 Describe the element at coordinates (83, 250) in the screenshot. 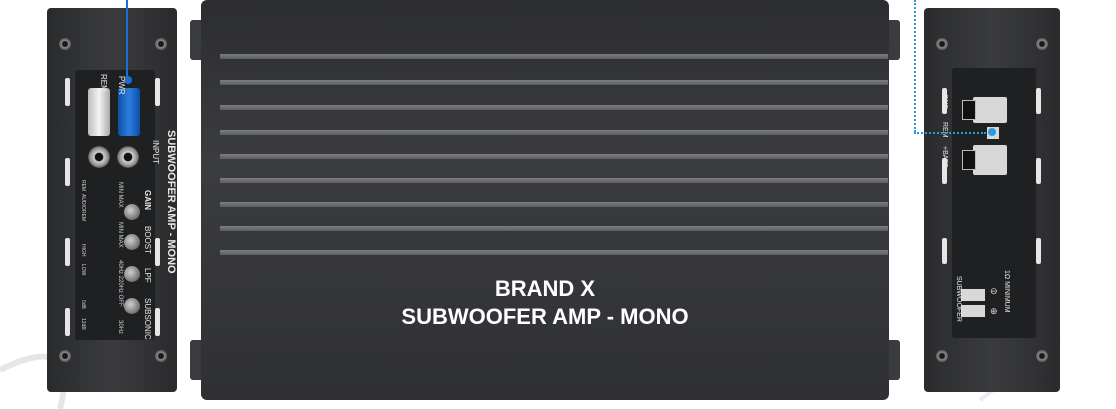

I see `small-label: HIGH` at that location.